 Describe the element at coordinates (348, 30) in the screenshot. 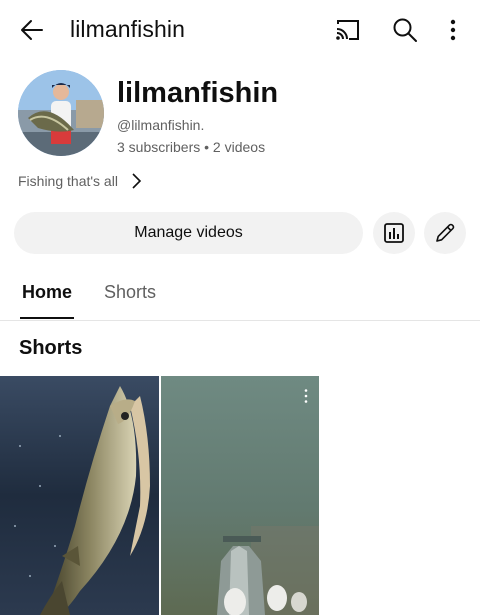

I see `cast-icon` at that location.